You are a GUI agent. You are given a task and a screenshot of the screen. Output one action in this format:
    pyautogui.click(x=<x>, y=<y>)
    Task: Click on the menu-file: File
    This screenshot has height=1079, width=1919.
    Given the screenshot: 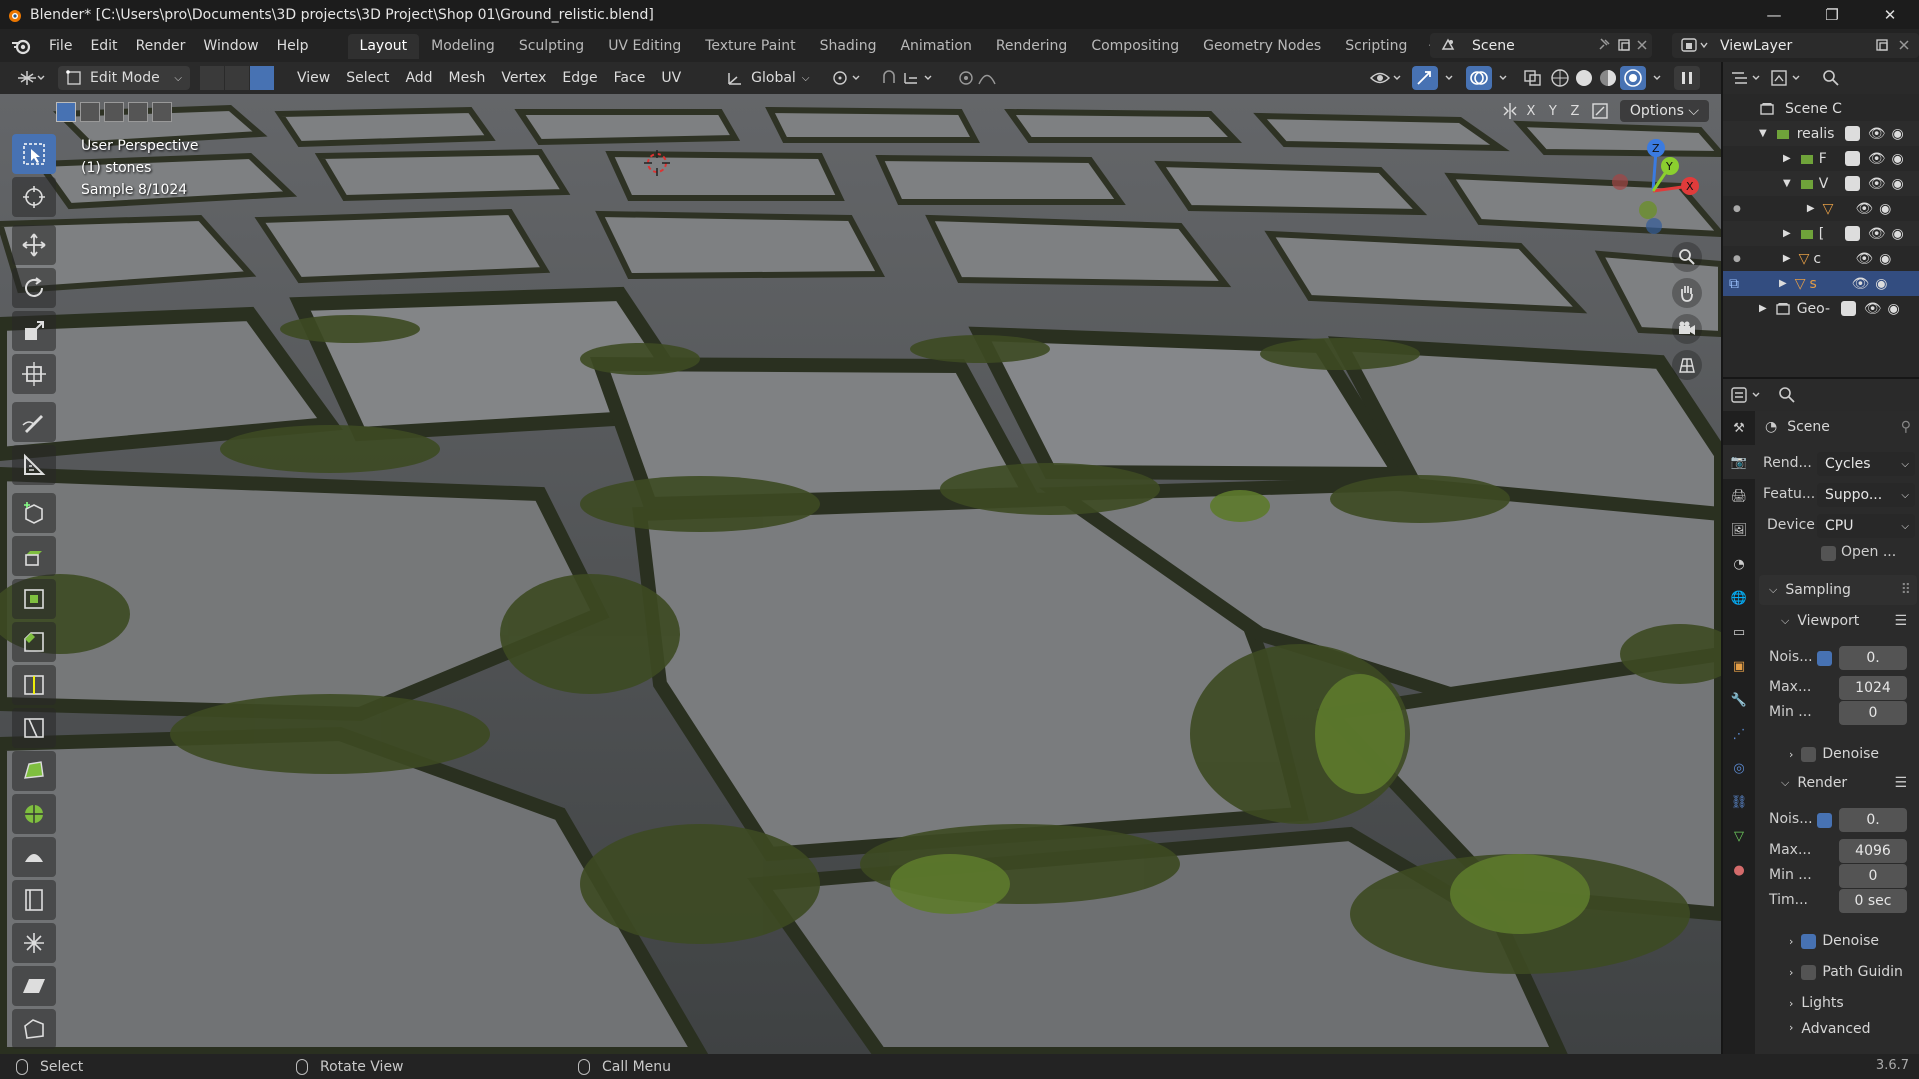 What is the action you would take?
    pyautogui.click(x=60, y=46)
    